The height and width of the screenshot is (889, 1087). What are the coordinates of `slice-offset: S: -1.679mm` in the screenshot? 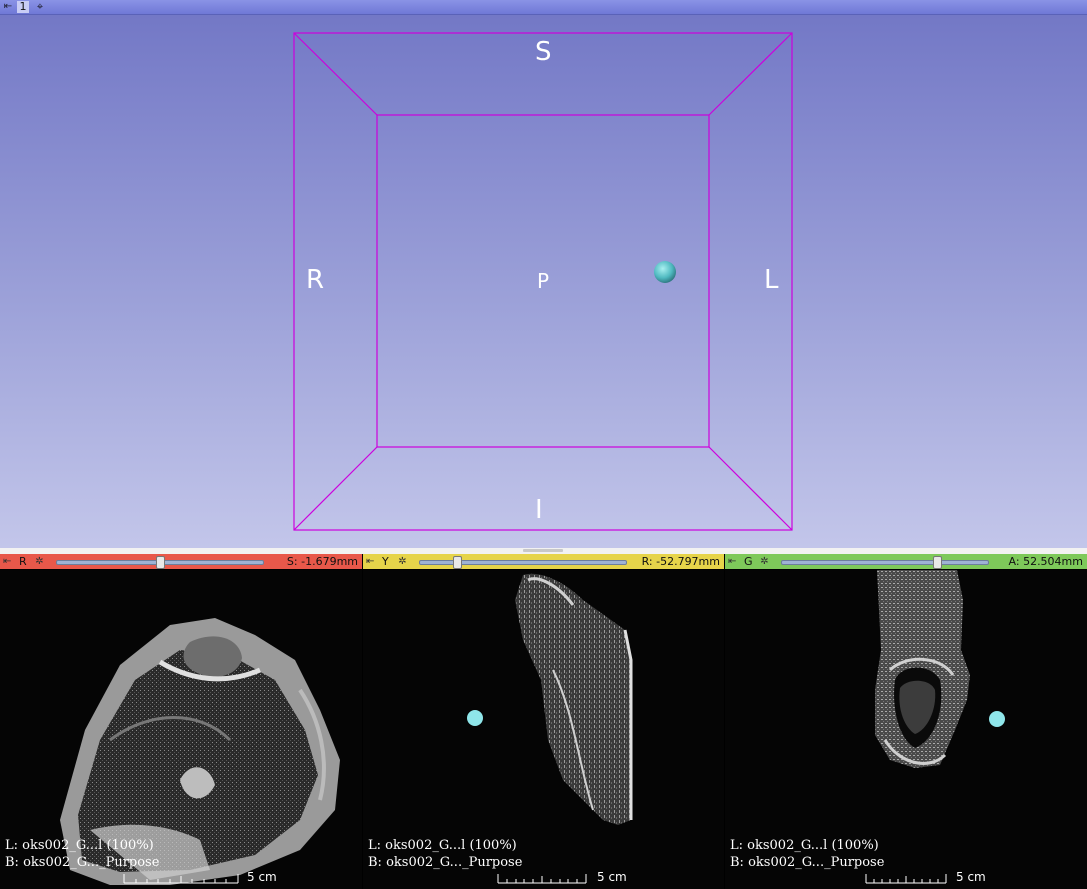 It's located at (322, 561).